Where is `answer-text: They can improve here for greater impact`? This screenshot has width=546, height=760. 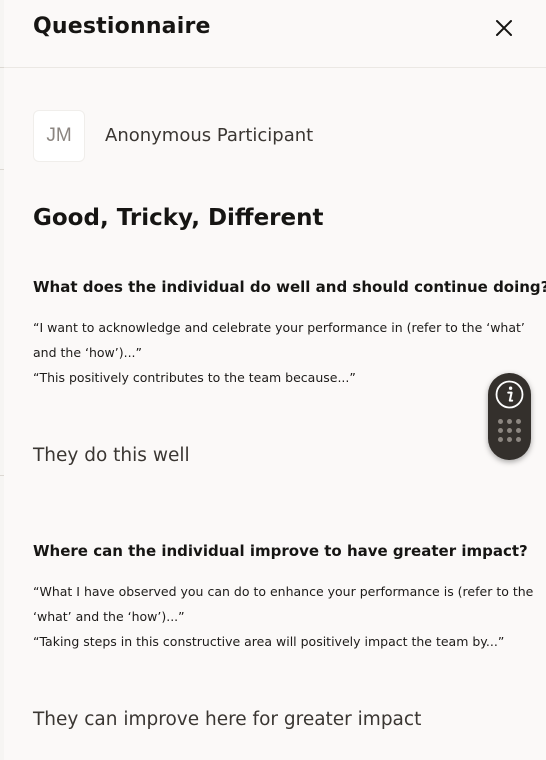
answer-text: They can improve here for greater impact is located at coordinates (227, 719).